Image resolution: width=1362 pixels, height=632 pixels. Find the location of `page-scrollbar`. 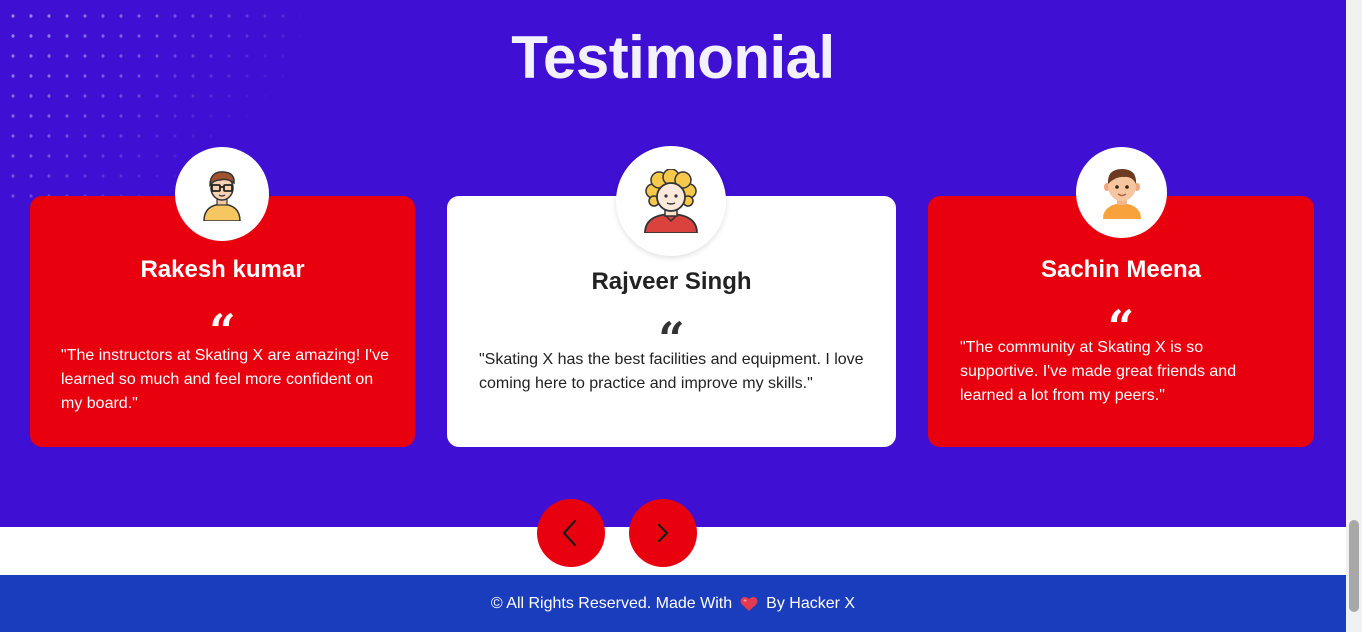

page-scrollbar is located at coordinates (1354, 316).